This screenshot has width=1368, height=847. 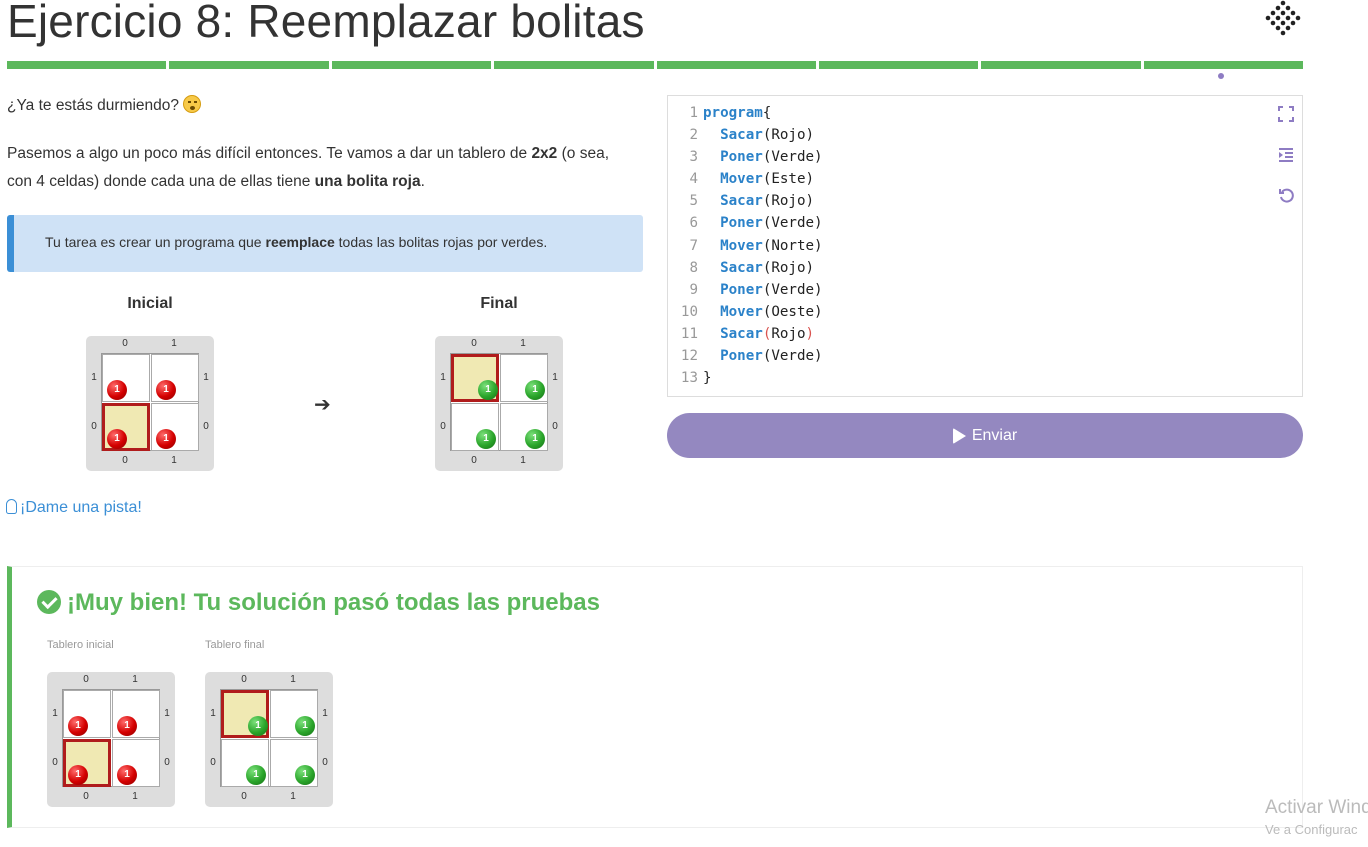 I want to click on result-final-label: Tablero final, so click(x=235, y=645).